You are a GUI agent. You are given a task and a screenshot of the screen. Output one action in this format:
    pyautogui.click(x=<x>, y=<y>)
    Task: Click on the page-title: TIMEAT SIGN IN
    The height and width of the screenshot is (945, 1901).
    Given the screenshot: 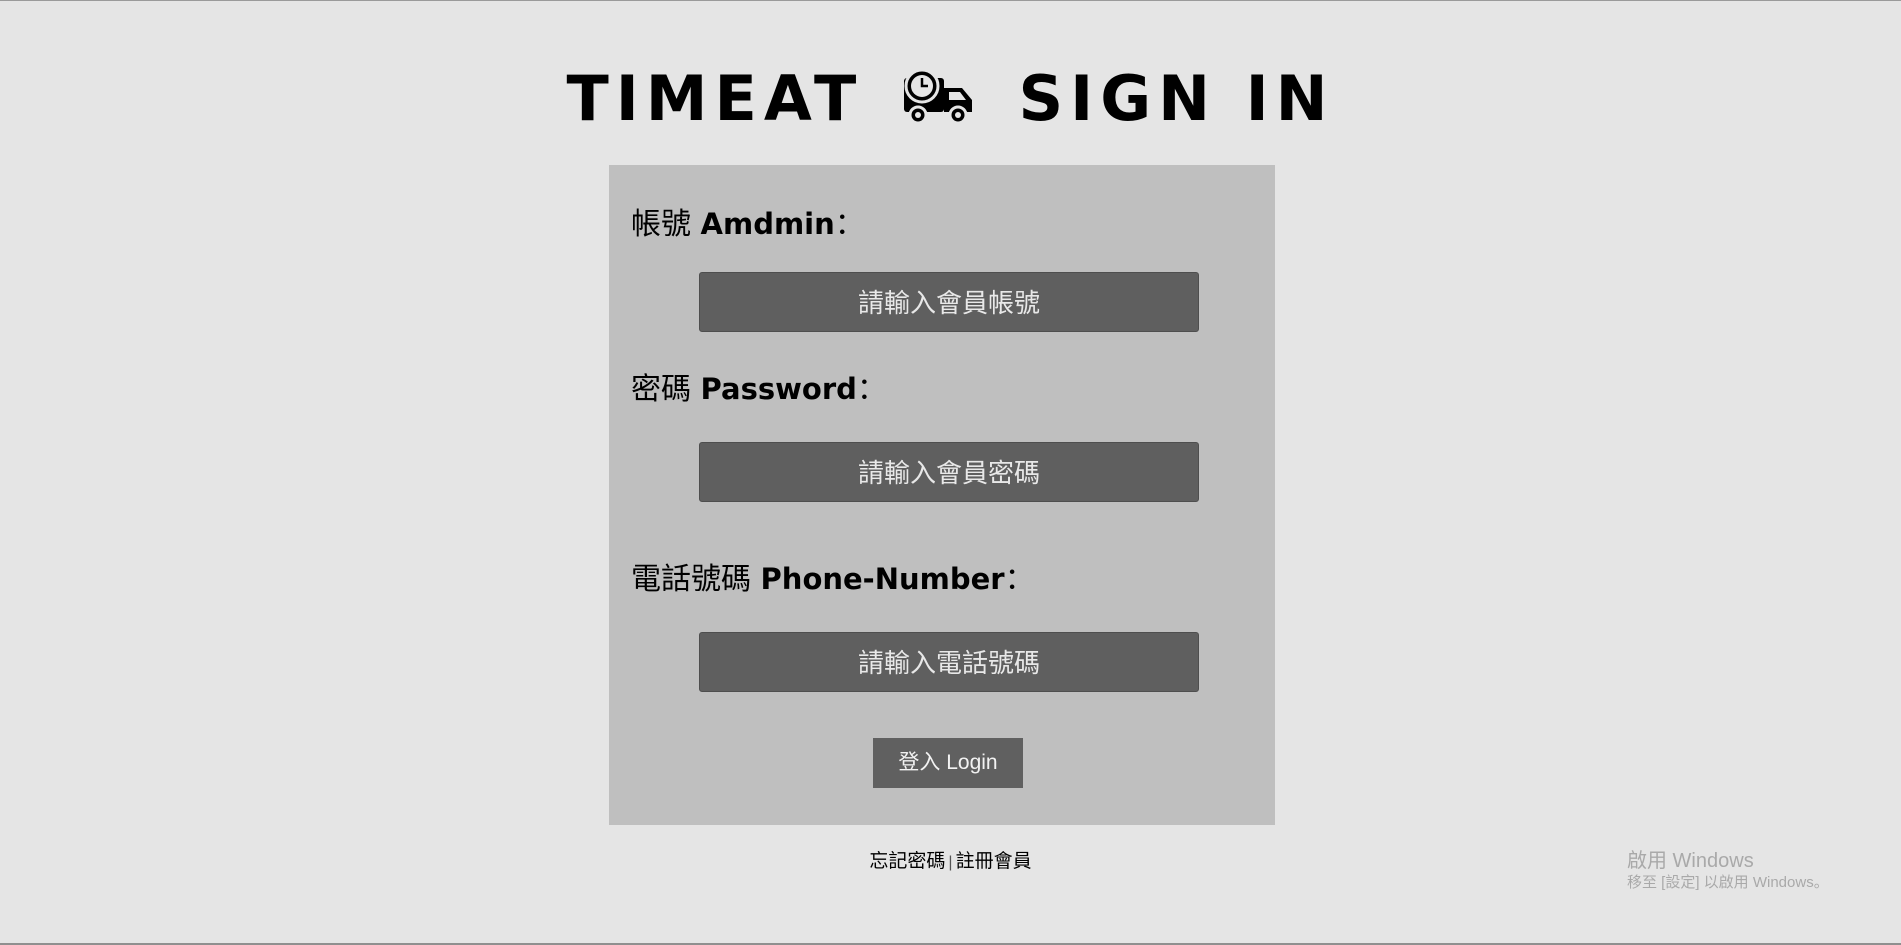 What is the action you would take?
    pyautogui.click(x=950, y=102)
    